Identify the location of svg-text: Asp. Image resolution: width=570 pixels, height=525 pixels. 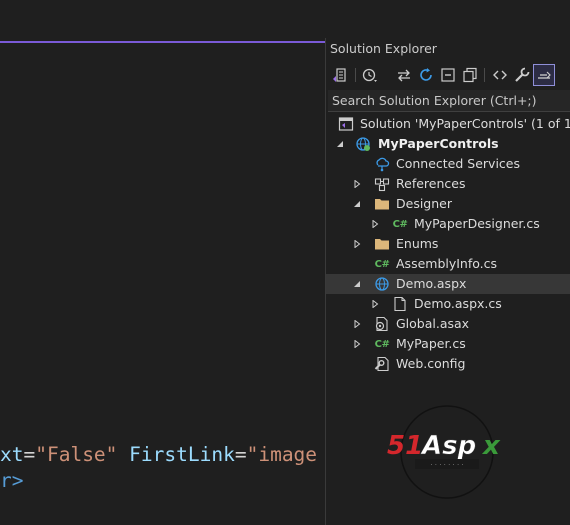
(448, 446).